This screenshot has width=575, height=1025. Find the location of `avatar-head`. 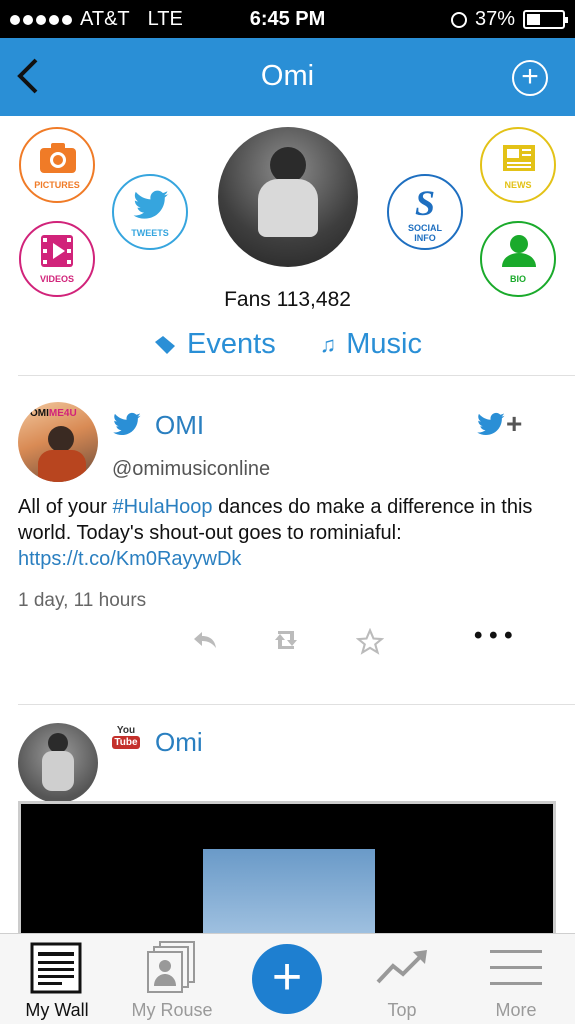

avatar-head is located at coordinates (288, 165).